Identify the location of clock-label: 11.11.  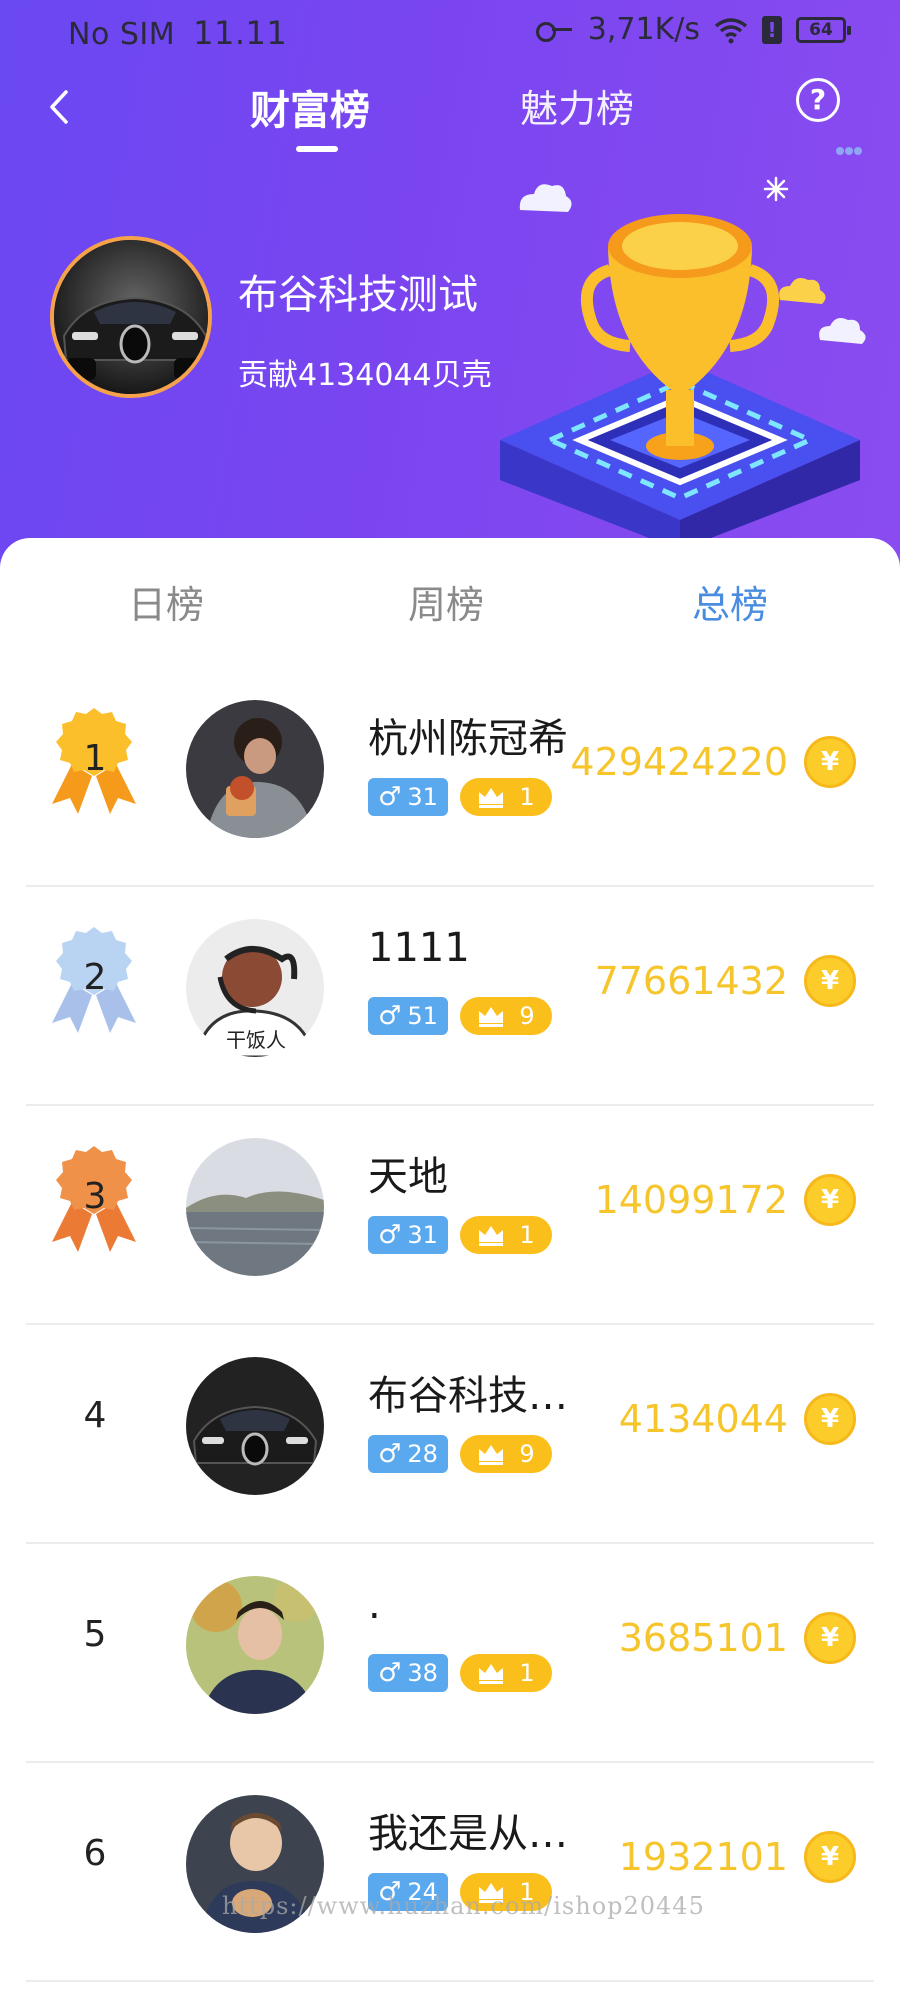
(240, 33).